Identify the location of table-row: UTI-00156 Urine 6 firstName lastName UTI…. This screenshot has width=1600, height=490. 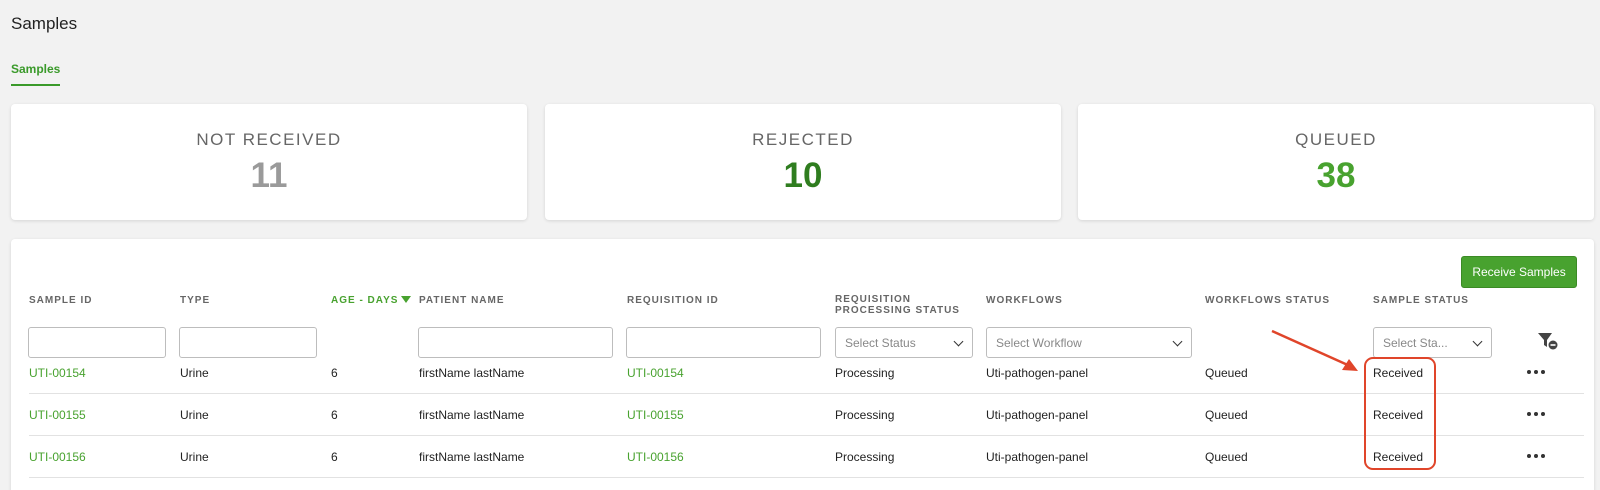
(806, 457).